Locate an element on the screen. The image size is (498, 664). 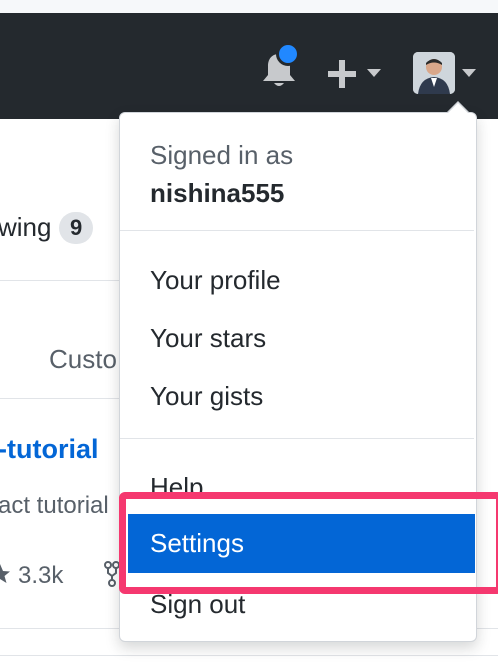
highlight-annotation is located at coordinates (308, 543).